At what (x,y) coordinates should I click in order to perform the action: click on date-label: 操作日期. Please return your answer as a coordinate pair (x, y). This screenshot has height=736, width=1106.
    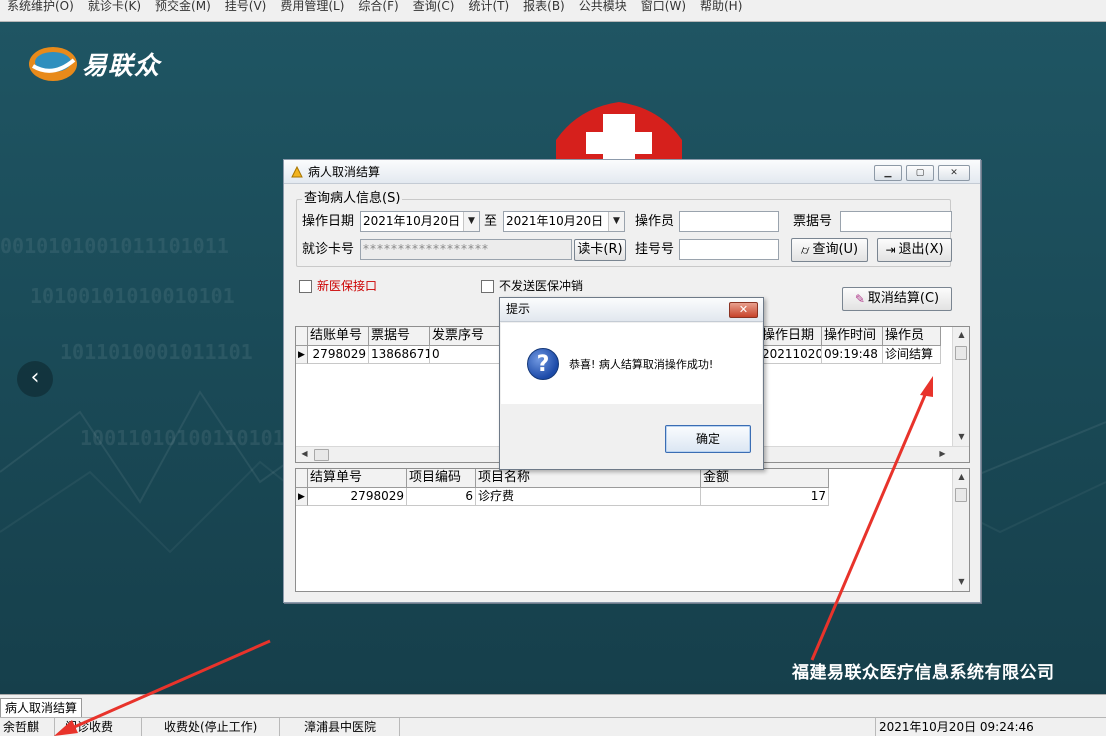
    Looking at the image, I should click on (328, 221).